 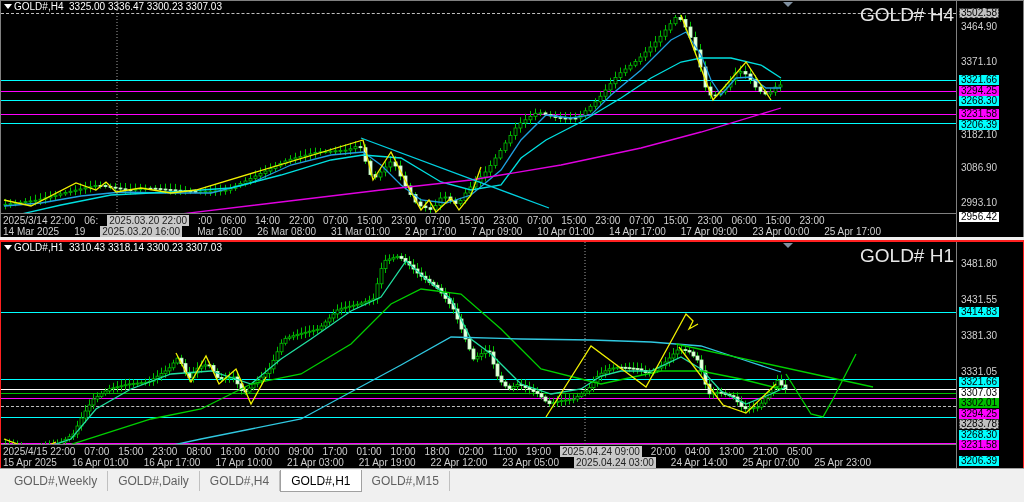 What do you see at coordinates (907, 256) in the screenshot?
I see `symbol-watermark: GOLD# H1` at bounding box center [907, 256].